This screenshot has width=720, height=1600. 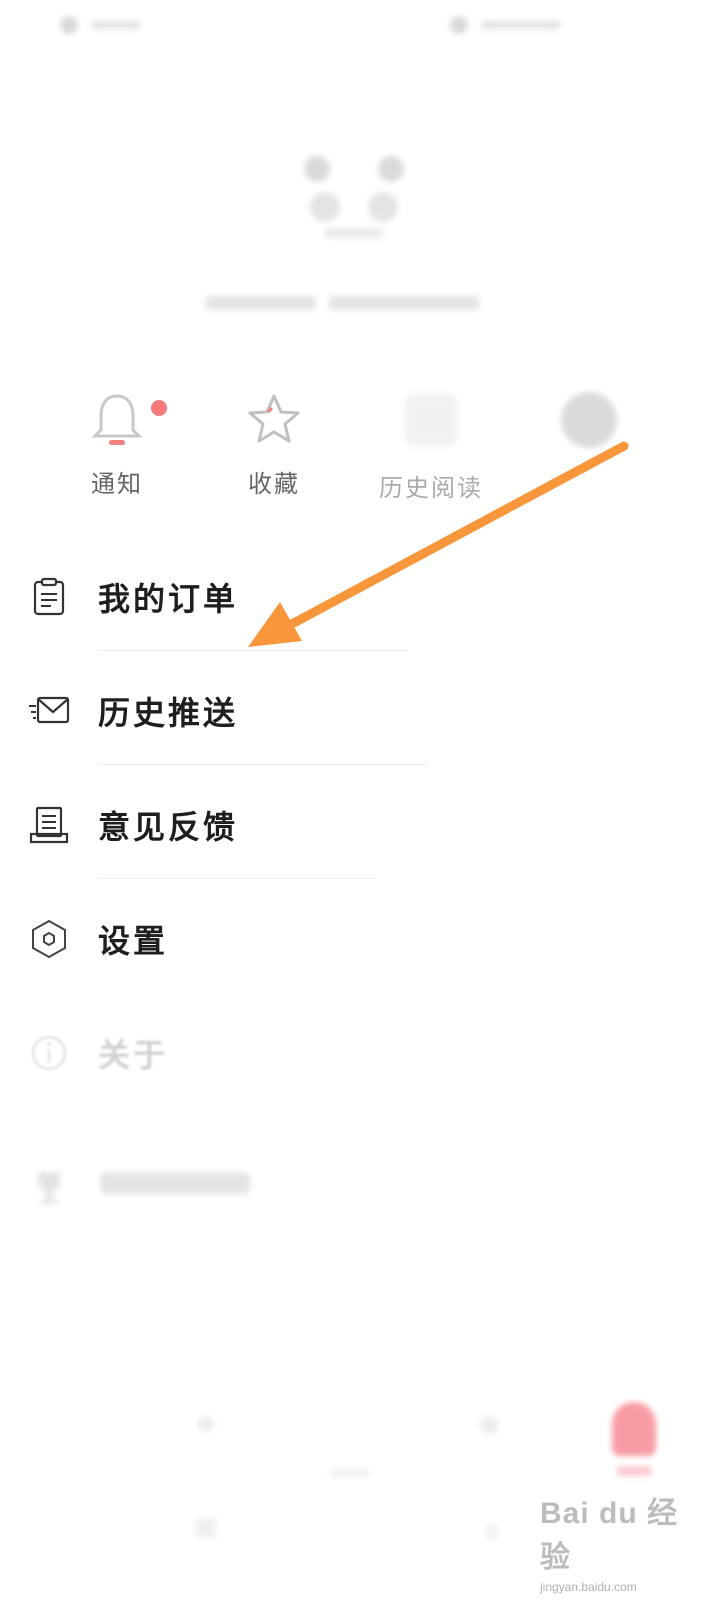 I want to click on watermark-url: jingyan.baidu.com, so click(x=588, y=1587).